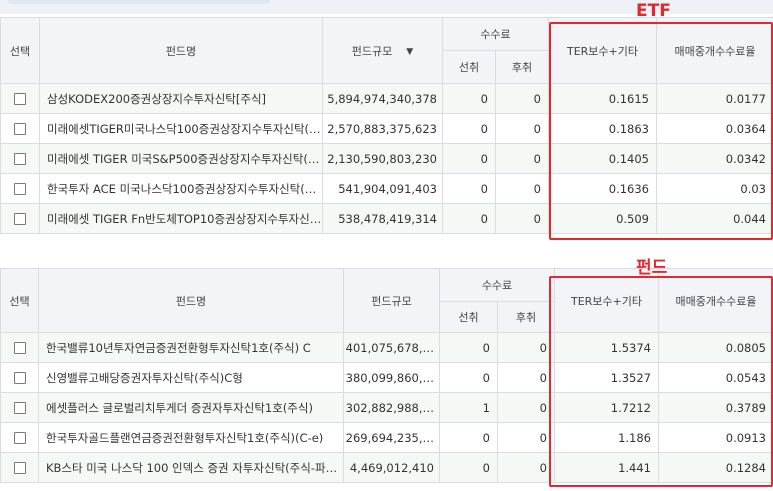 The width and height of the screenshot is (773, 491). What do you see at coordinates (181, 218) in the screenshot?
I see `fund-name-cell: 미래에셋 TIGER Fn반도체TOP10증권상장지수투자신탁(주식)` at bounding box center [181, 218].